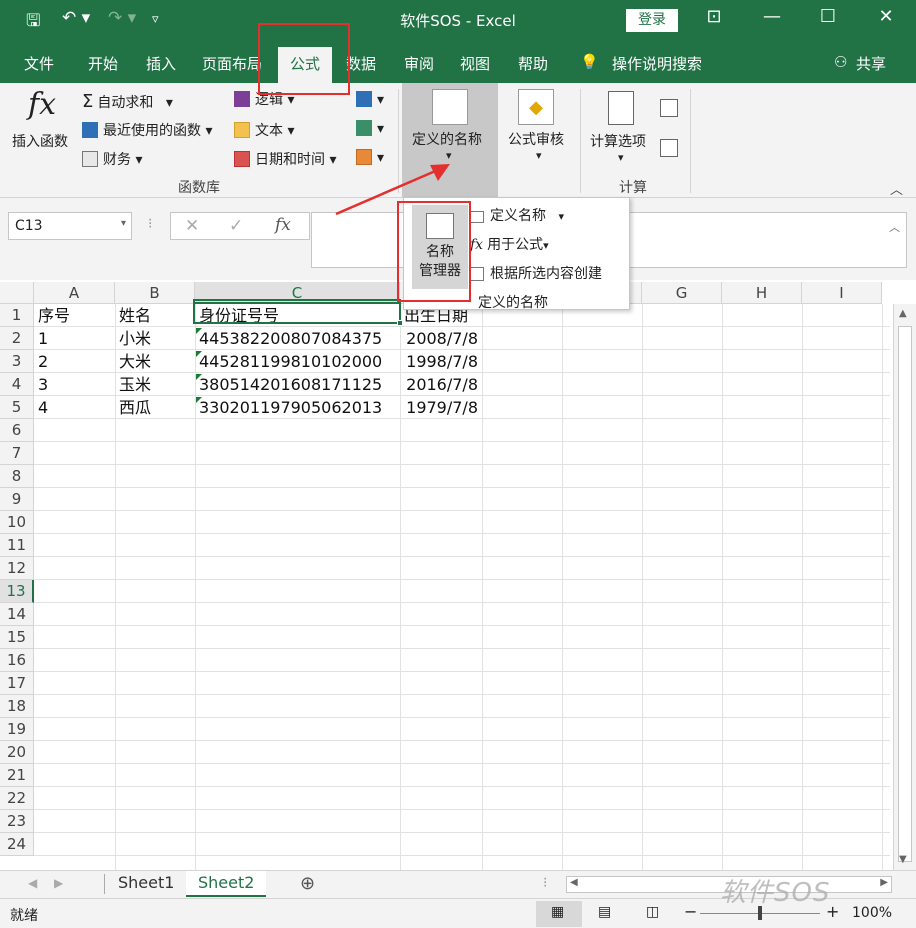 The height and width of the screenshot is (928, 916). Describe the element at coordinates (17, 637) in the screenshot. I see `row-header: 15` at that location.